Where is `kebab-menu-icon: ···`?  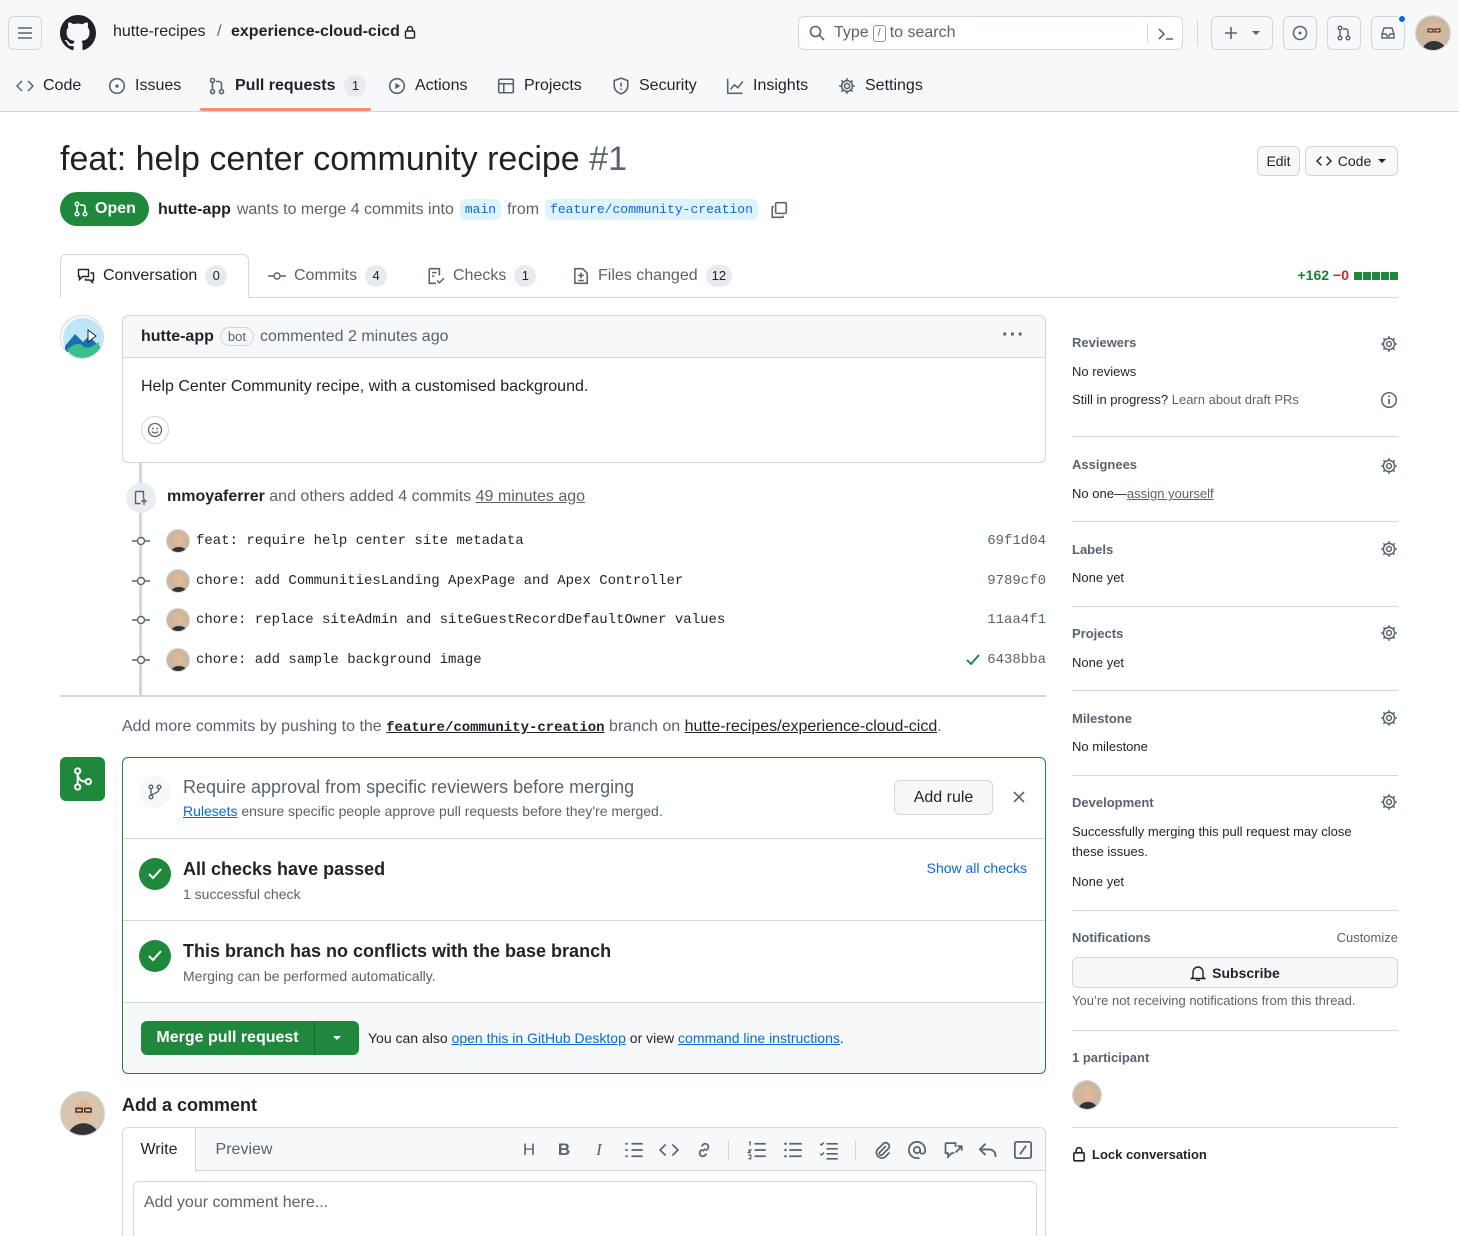 kebab-menu-icon: ··· is located at coordinates (1013, 335).